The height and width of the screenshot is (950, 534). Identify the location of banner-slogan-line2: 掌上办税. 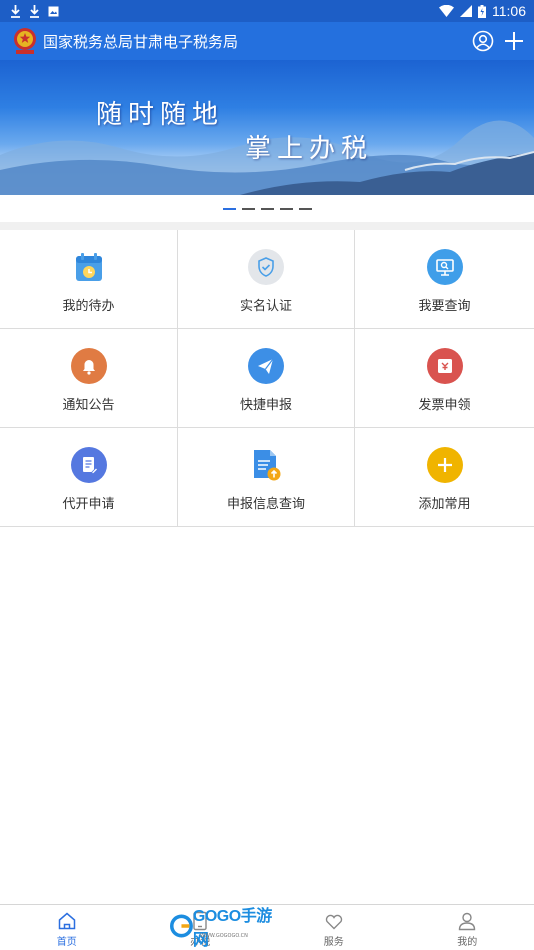
(309, 149).